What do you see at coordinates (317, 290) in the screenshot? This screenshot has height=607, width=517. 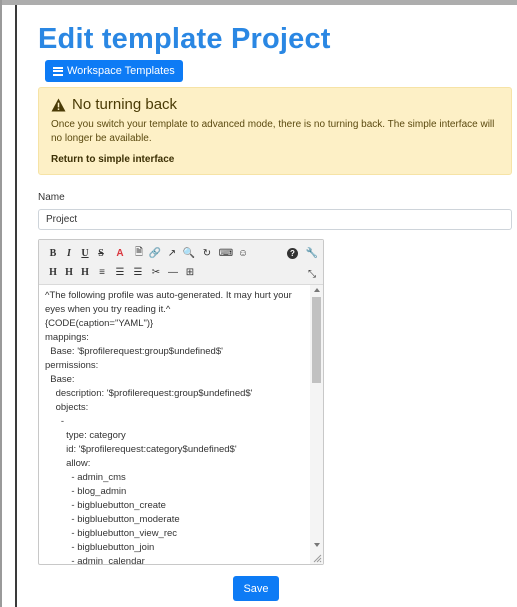 I see `scroll-up-icon` at bounding box center [317, 290].